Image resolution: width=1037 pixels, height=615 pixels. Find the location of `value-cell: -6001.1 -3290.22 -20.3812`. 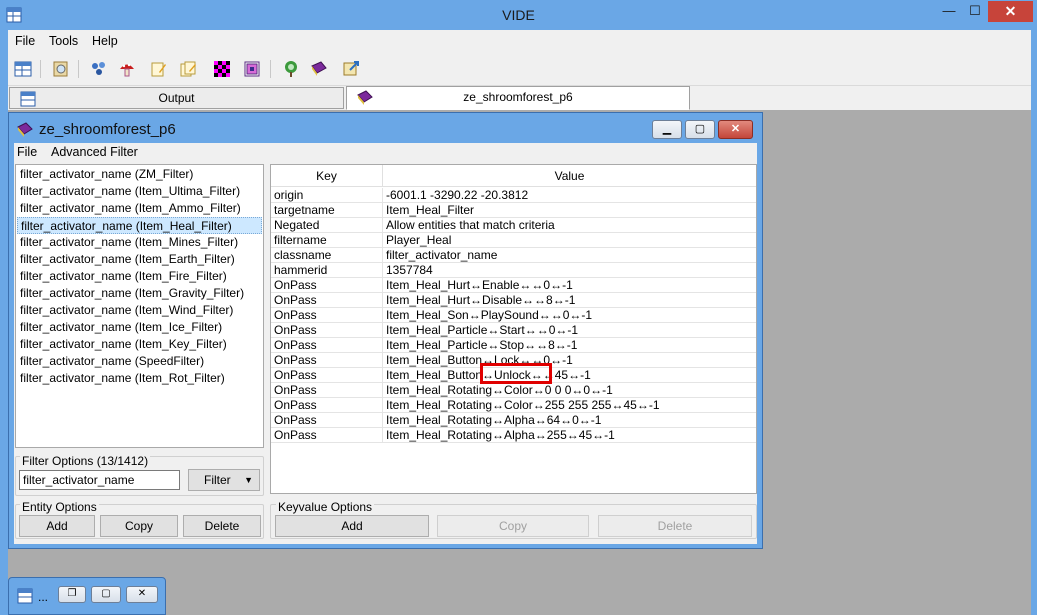

value-cell: -6001.1 -3290.22 -20.3812 is located at coordinates (457, 195).